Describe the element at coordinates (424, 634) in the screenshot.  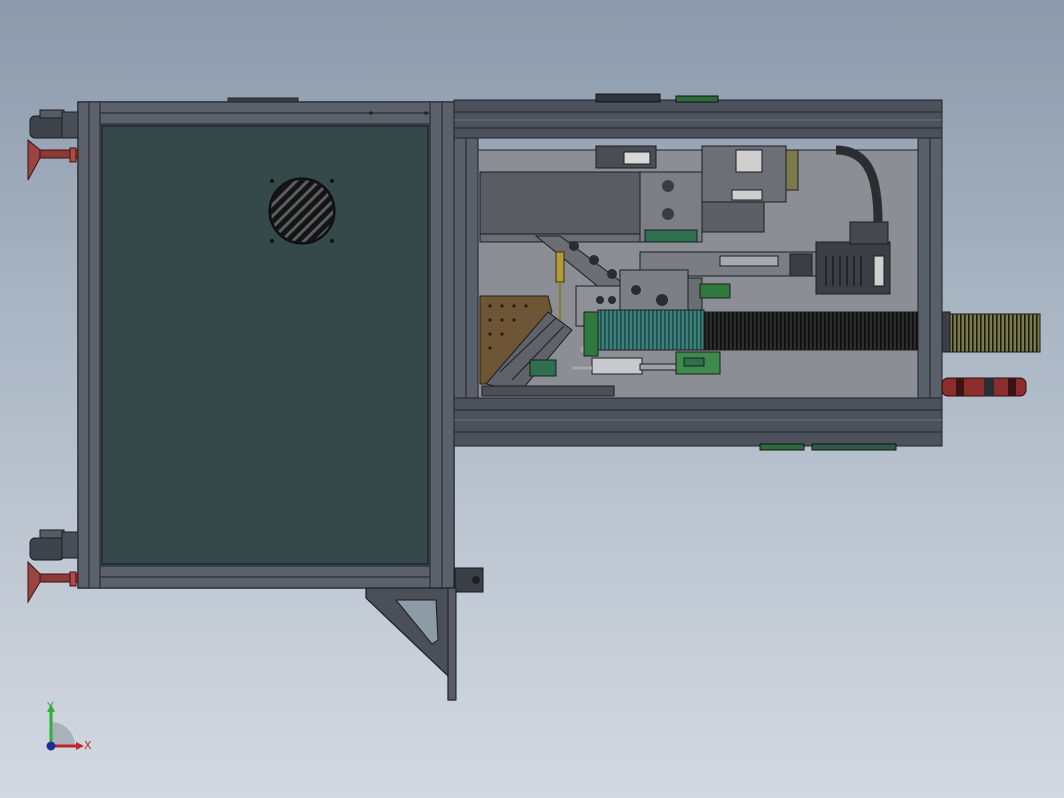
I see `mounting-bracket` at that location.